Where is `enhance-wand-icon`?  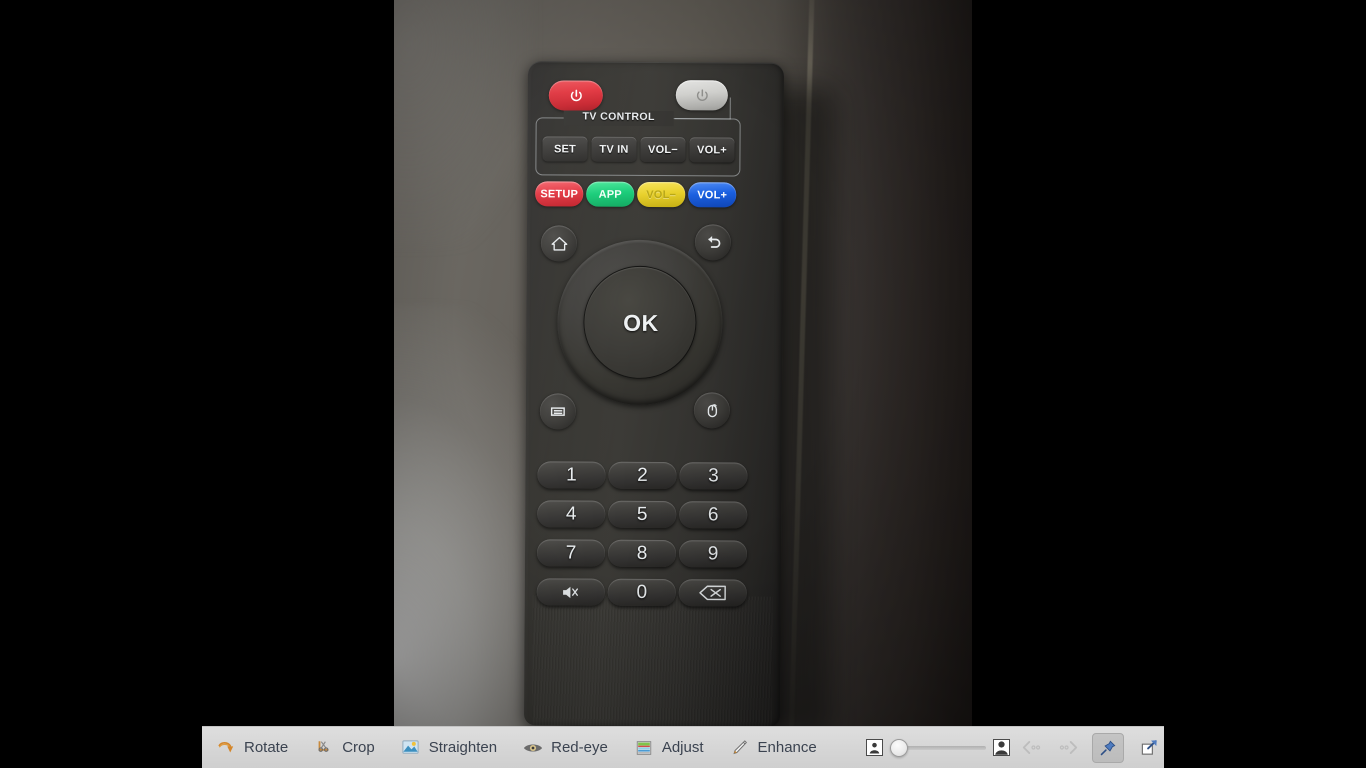
enhance-wand-icon is located at coordinates (740, 748).